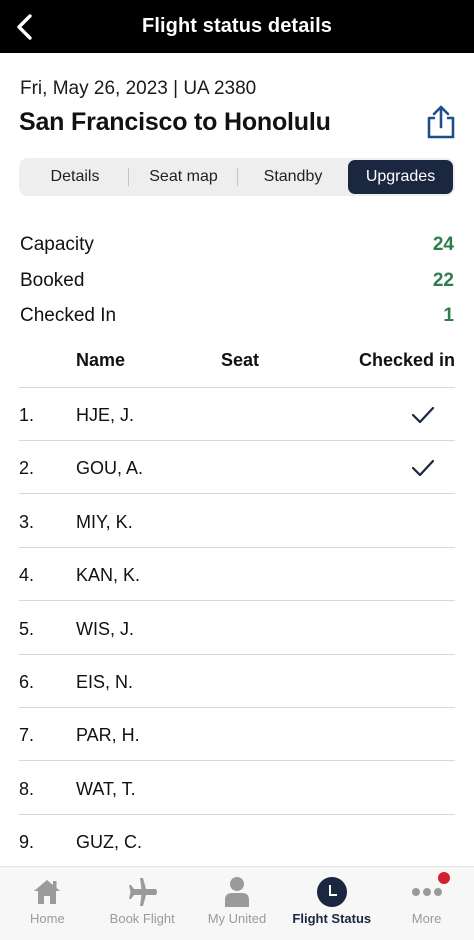 The image size is (474, 940). What do you see at coordinates (108, 735) in the screenshot?
I see `passenger-name: PAR, H.` at bounding box center [108, 735].